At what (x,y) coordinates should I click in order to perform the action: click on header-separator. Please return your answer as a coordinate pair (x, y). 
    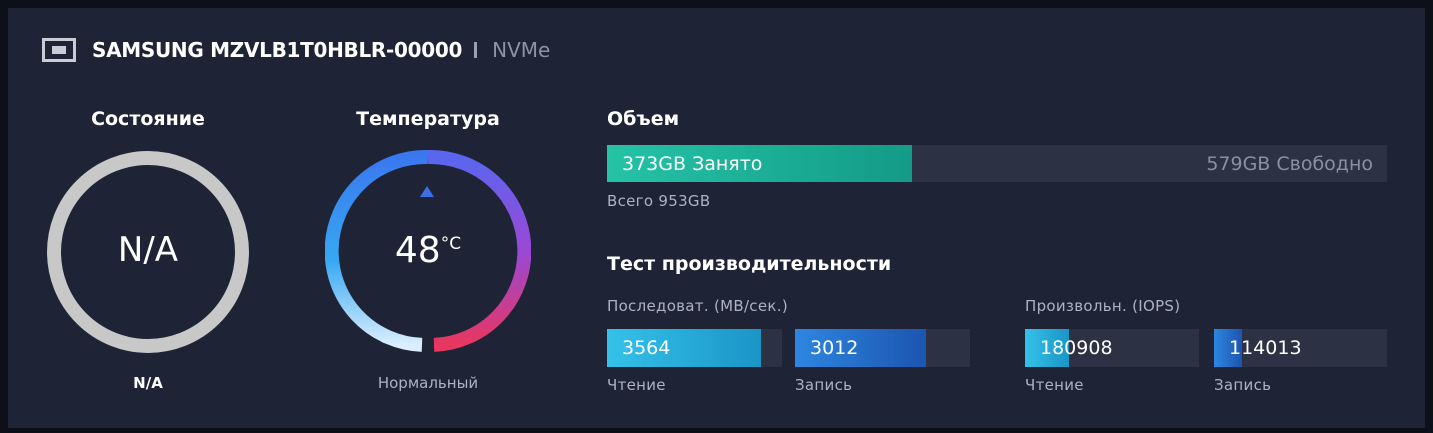
    Looking at the image, I should click on (476, 50).